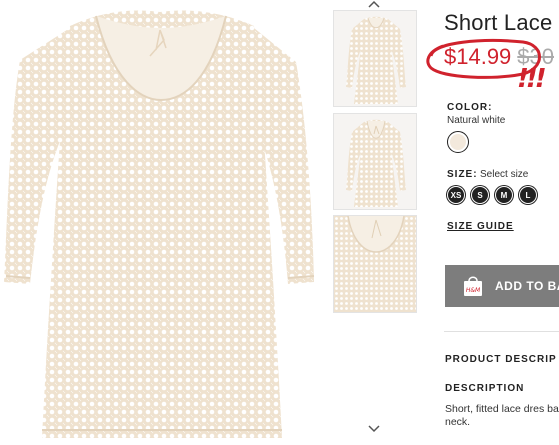 Image resolution: width=559 pixels, height=445 pixels. What do you see at coordinates (501, 359) in the screenshot?
I see `product-description-heading: PRODUCT DESCRIP` at bounding box center [501, 359].